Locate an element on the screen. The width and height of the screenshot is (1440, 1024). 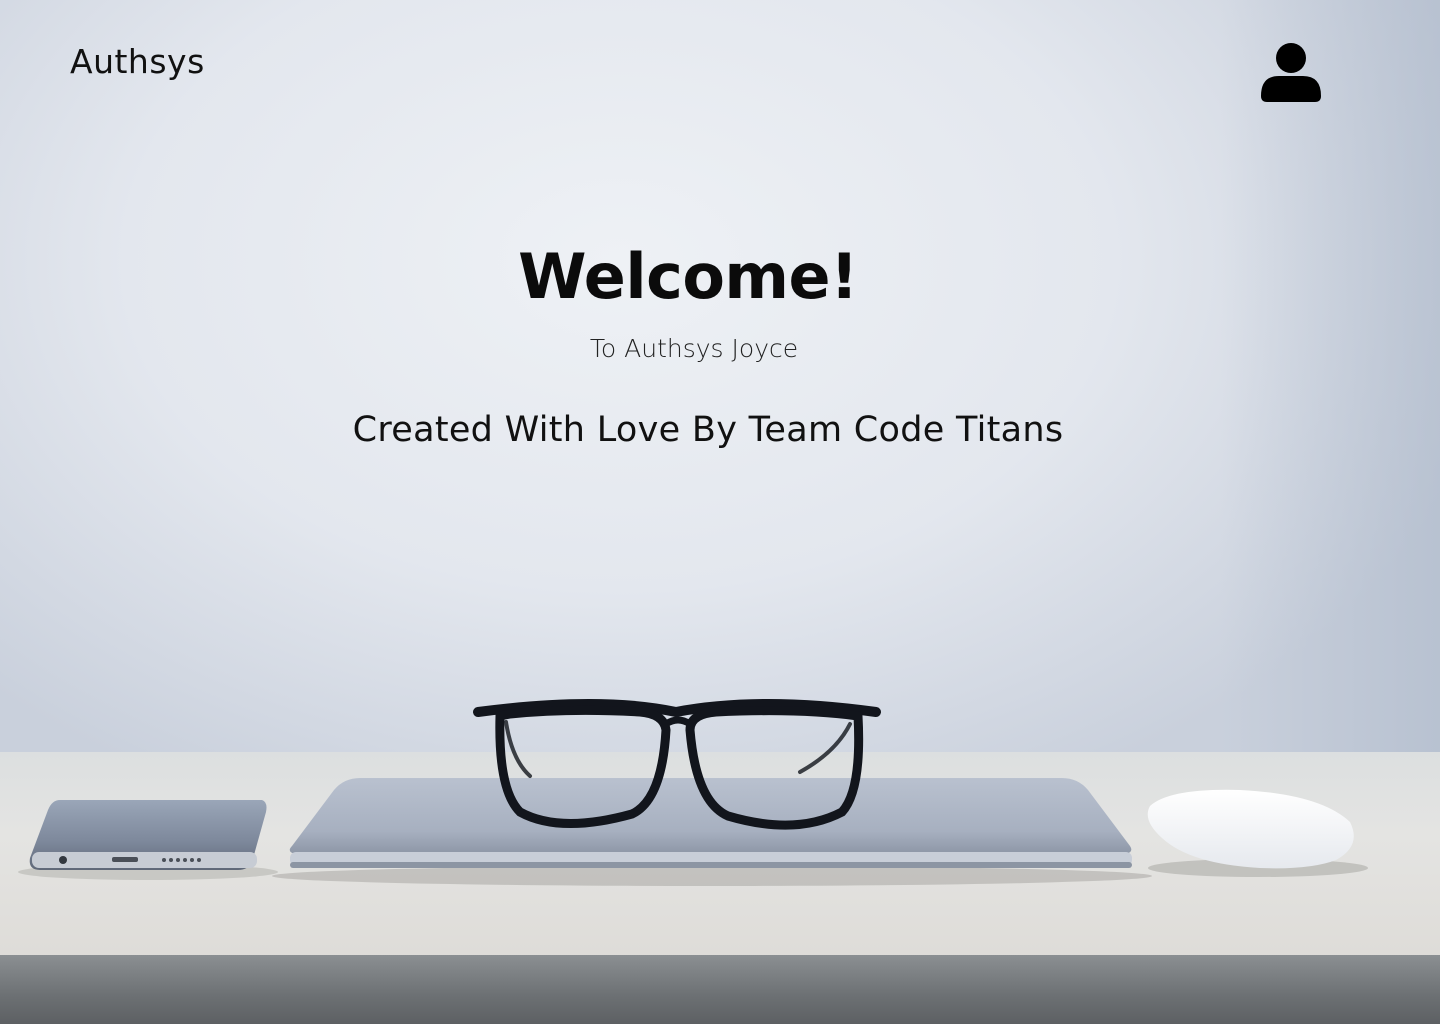
user-icon is located at coordinates (1291, 72).